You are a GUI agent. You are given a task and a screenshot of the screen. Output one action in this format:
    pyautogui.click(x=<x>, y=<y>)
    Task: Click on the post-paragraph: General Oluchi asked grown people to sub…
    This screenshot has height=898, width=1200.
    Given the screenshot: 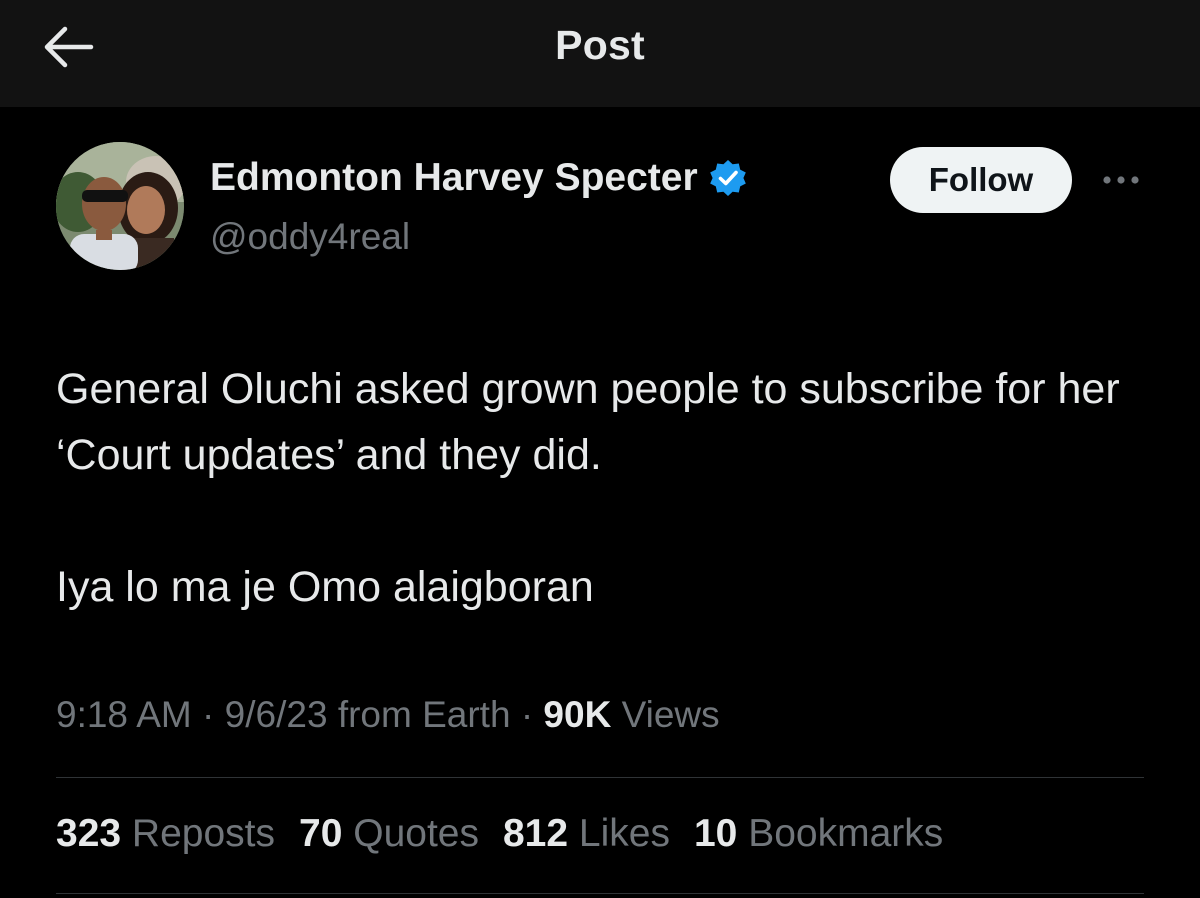 What is the action you would take?
    pyautogui.click(x=588, y=422)
    